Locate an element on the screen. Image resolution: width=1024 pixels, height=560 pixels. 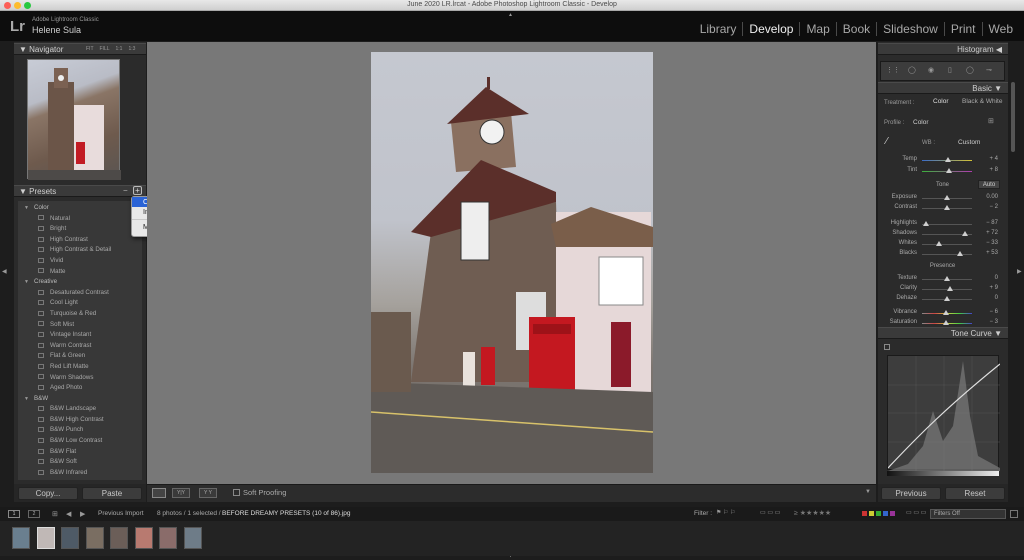
current-filename: BEFORE DREAMY PRESETS (10 of 86).jpg is located at coordinates (286, 513).